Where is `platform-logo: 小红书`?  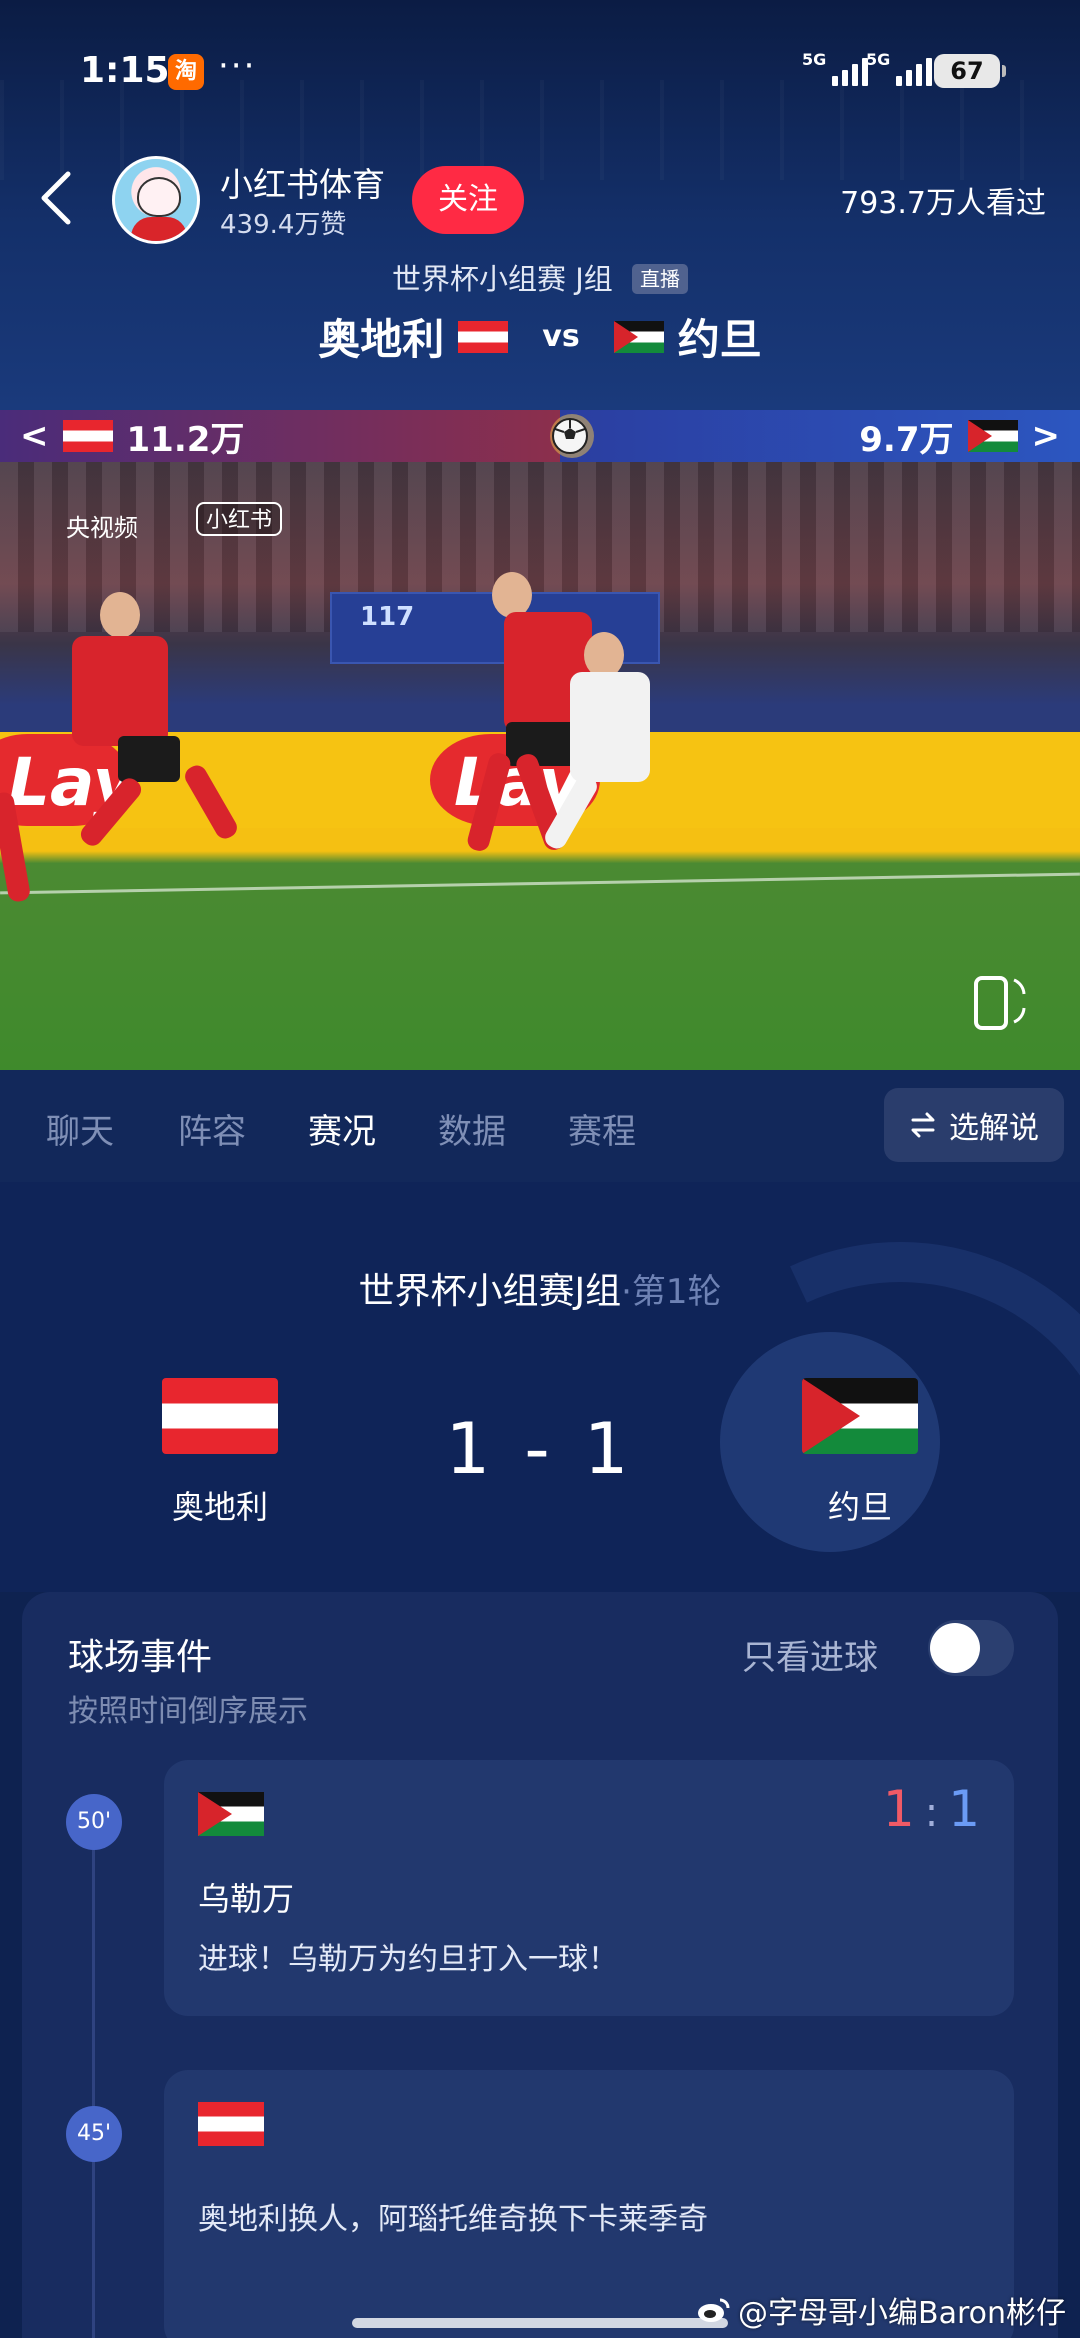 platform-logo: 小红书 is located at coordinates (239, 519).